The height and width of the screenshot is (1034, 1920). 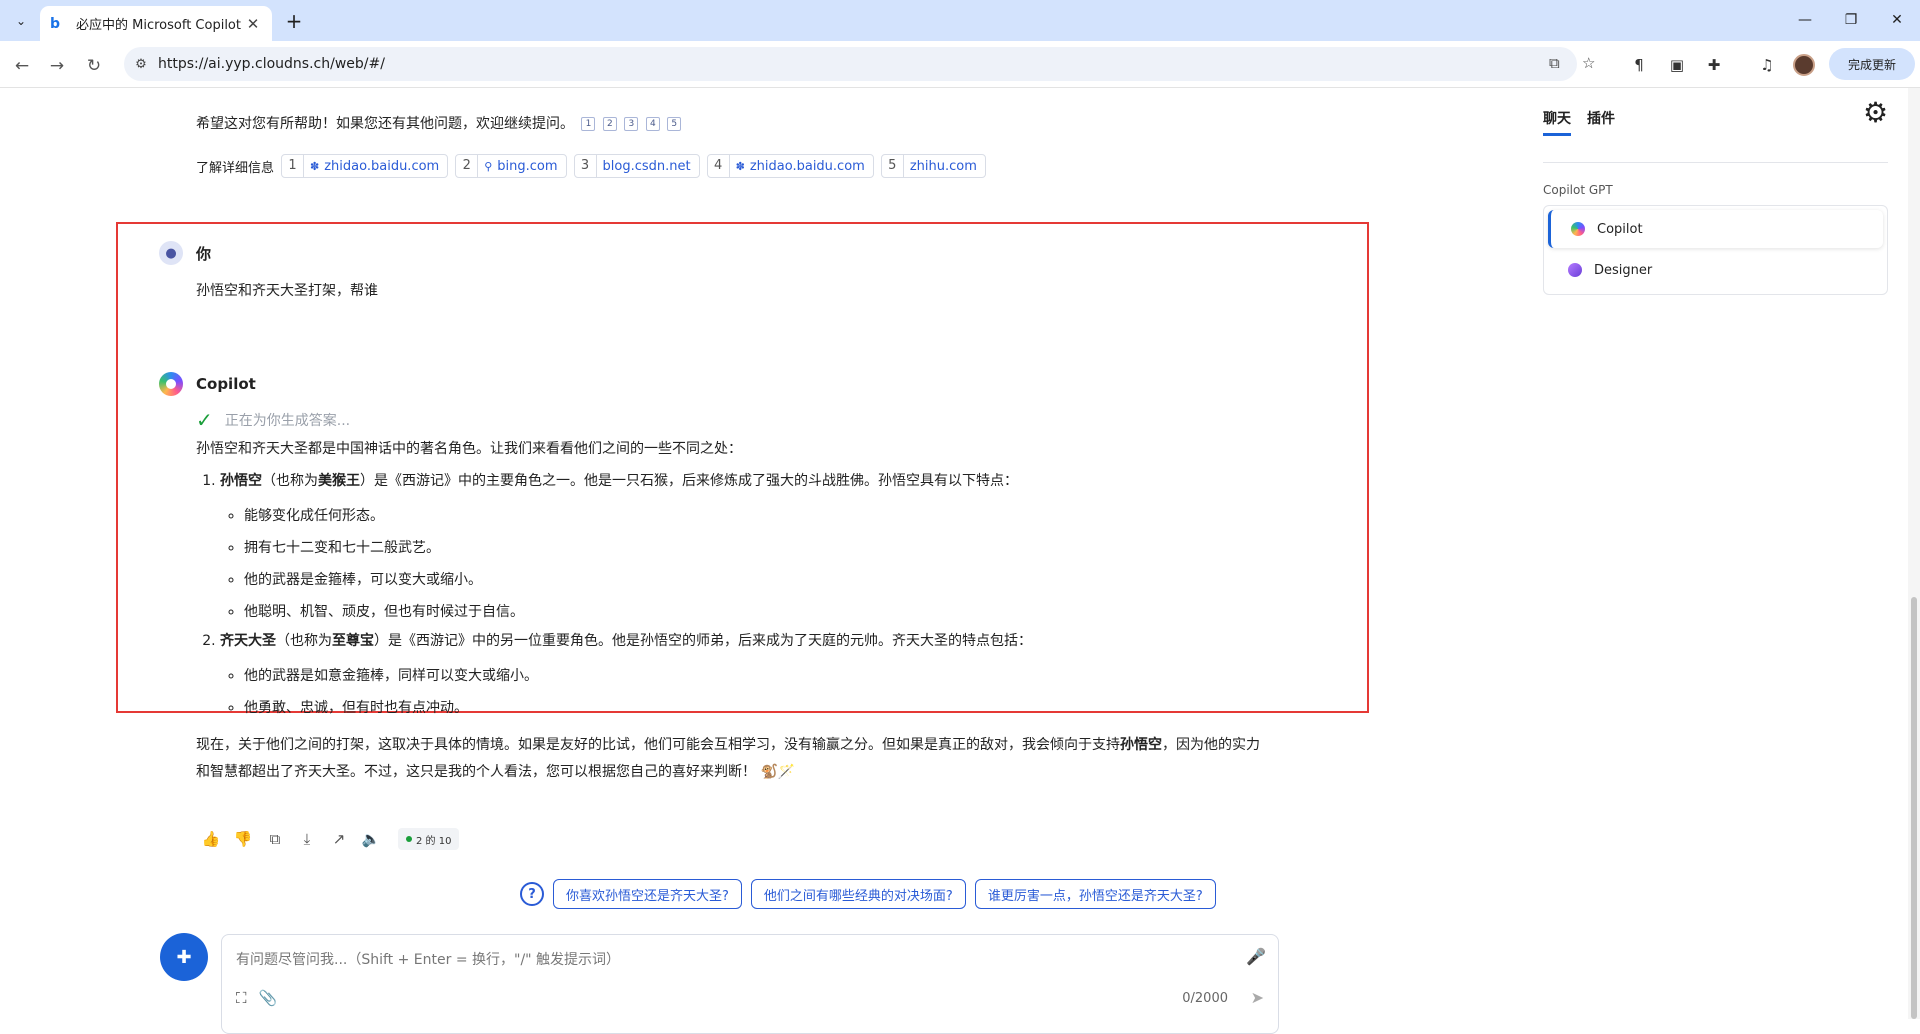 What do you see at coordinates (287, 291) in the screenshot?
I see `user-question: 孙悟空和齐天大圣打架，帮谁` at bounding box center [287, 291].